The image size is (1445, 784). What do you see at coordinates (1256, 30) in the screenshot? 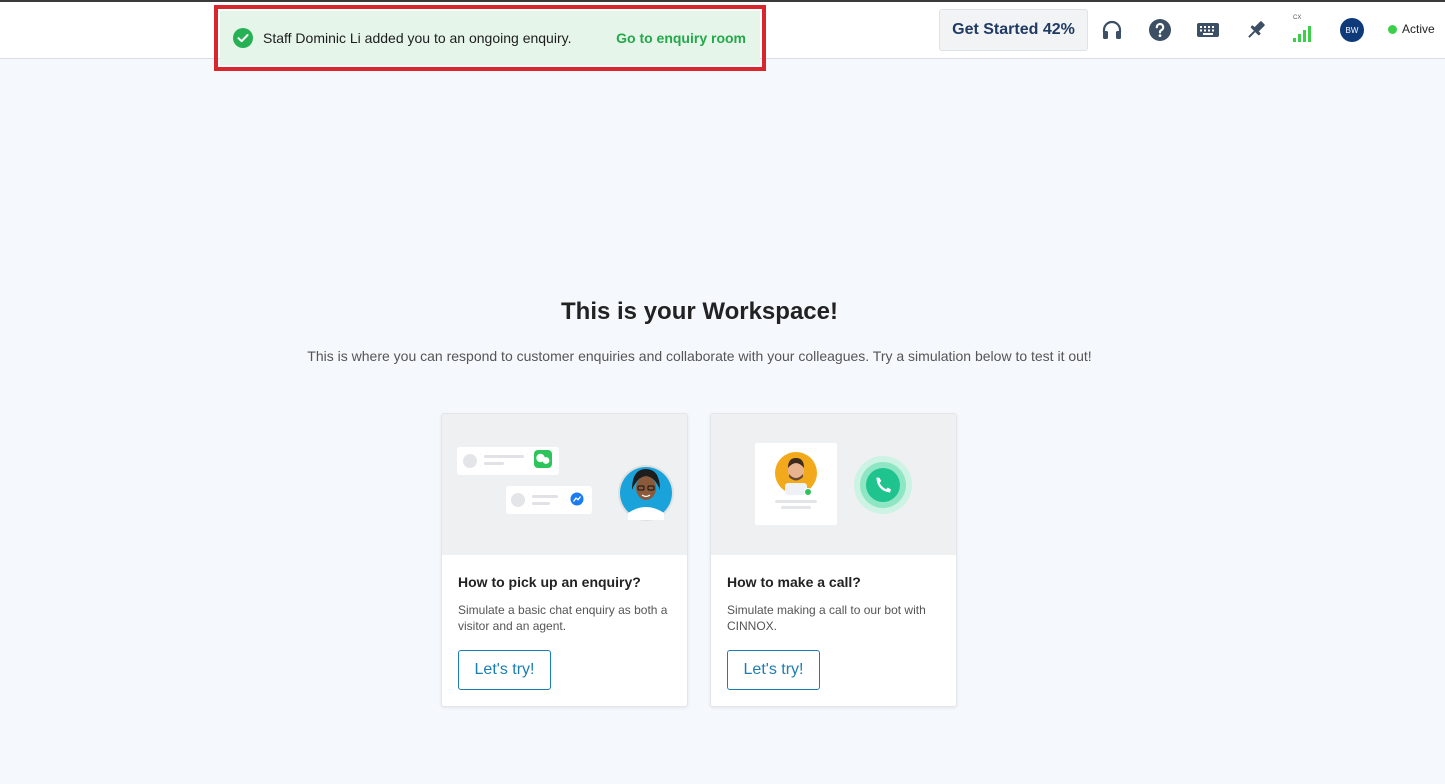
I see `pin-icon` at bounding box center [1256, 30].